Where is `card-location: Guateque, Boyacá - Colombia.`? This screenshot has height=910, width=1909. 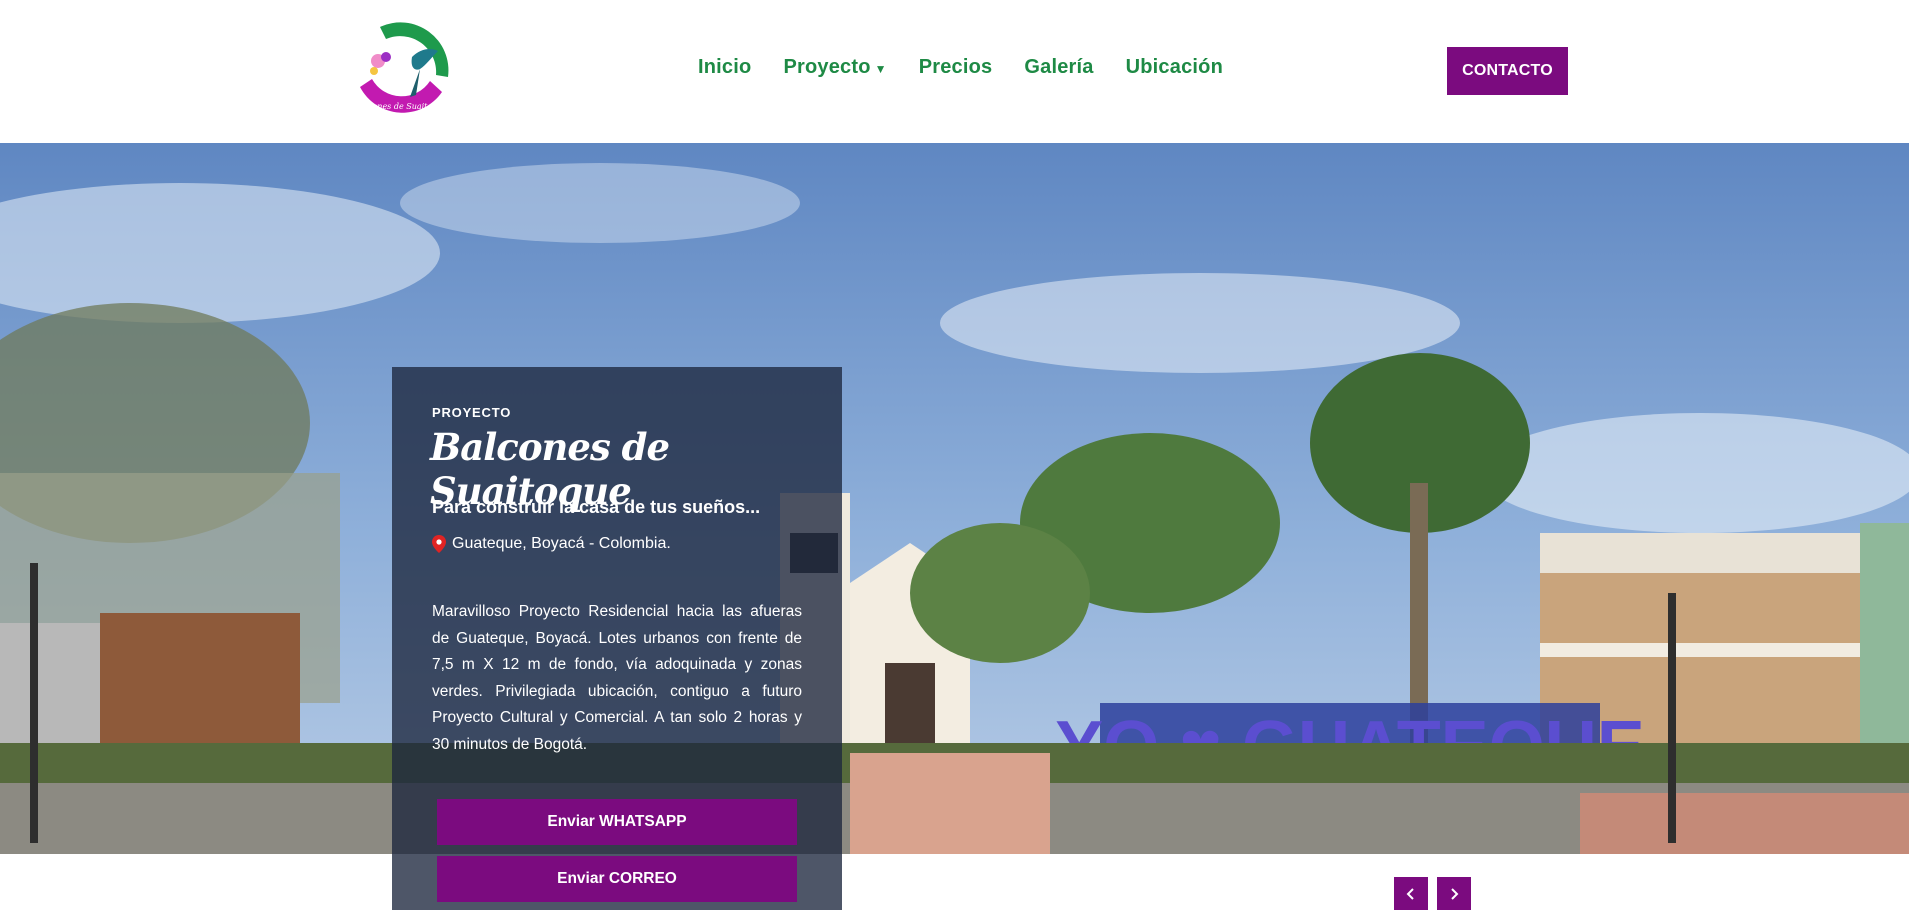
card-location: Guateque, Boyacá - Colombia. is located at coordinates (551, 544).